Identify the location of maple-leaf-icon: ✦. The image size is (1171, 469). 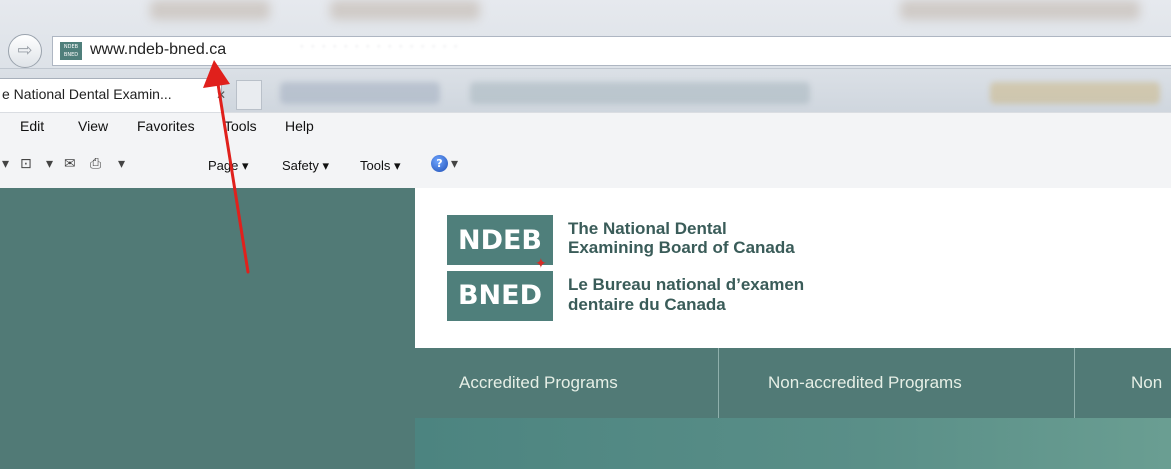
(541, 264).